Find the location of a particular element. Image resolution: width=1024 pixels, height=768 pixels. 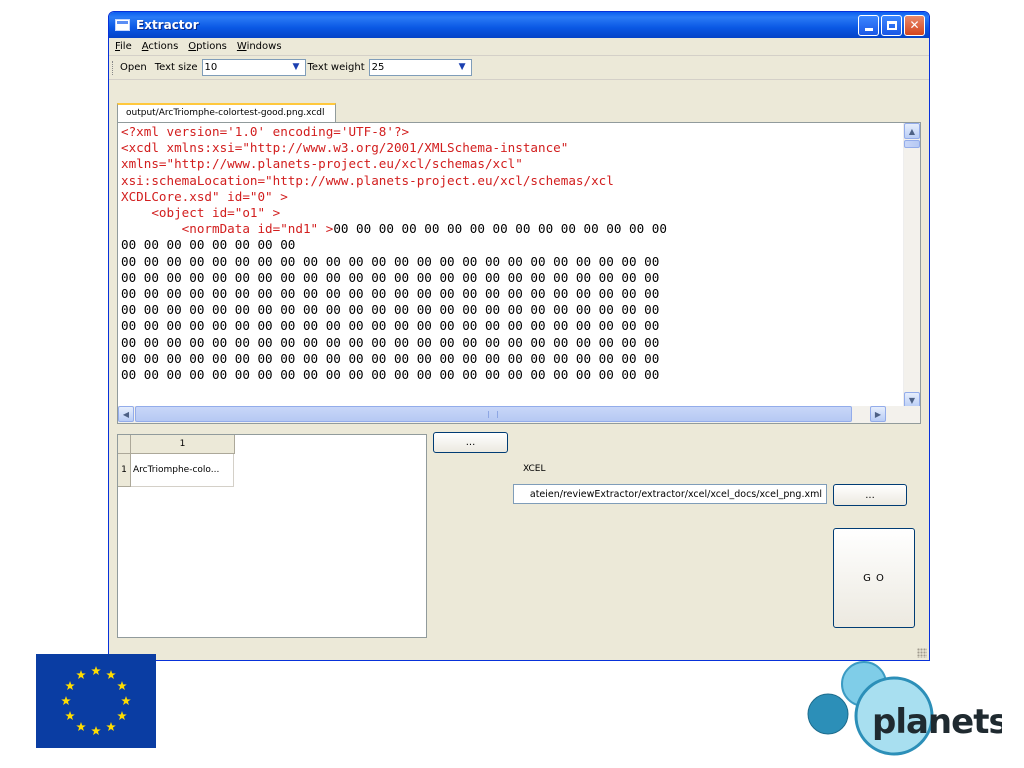

text-weight-select: 25 ▼ is located at coordinates (420, 67).